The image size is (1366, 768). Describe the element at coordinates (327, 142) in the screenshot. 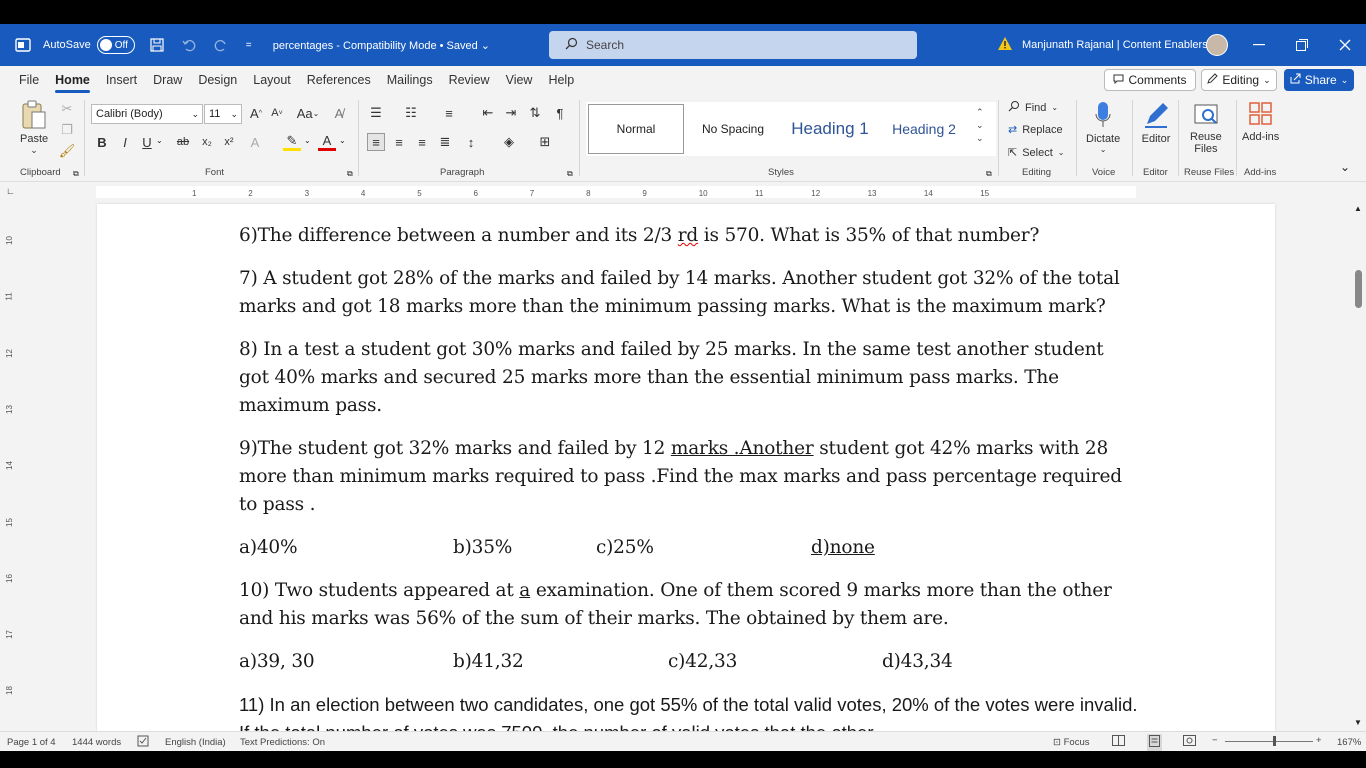

I see `font-color-icon: A` at that location.